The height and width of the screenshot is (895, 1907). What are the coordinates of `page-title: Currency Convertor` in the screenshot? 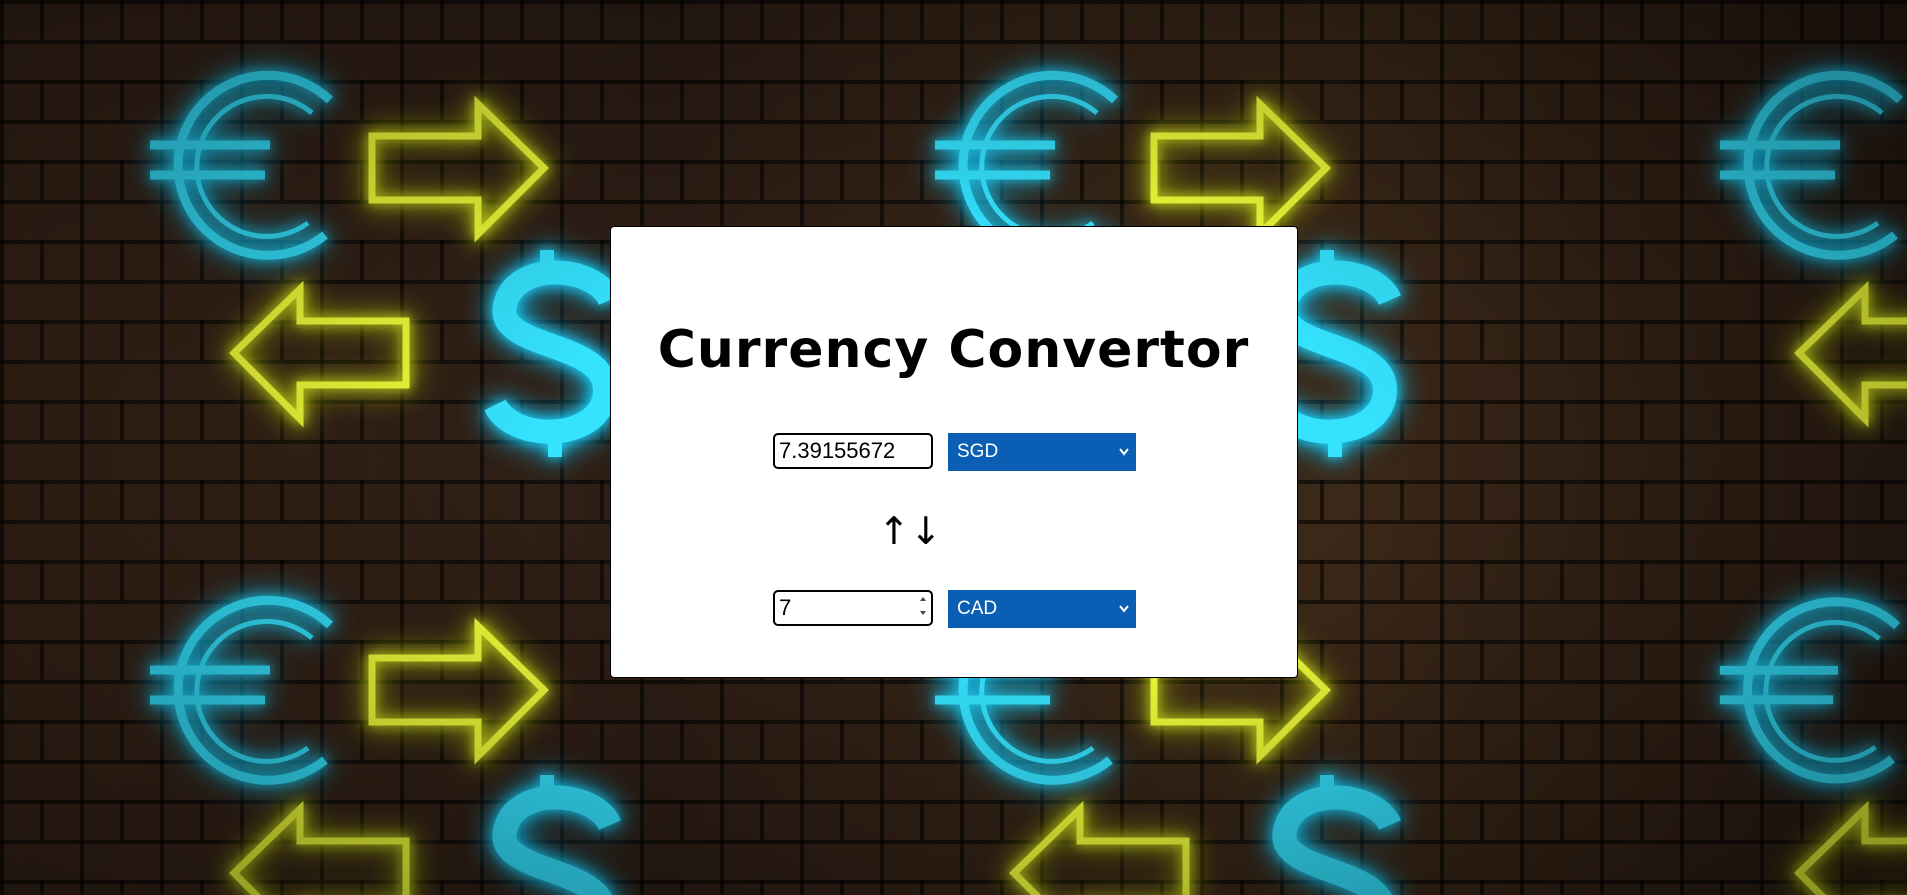 It's located at (953, 350).